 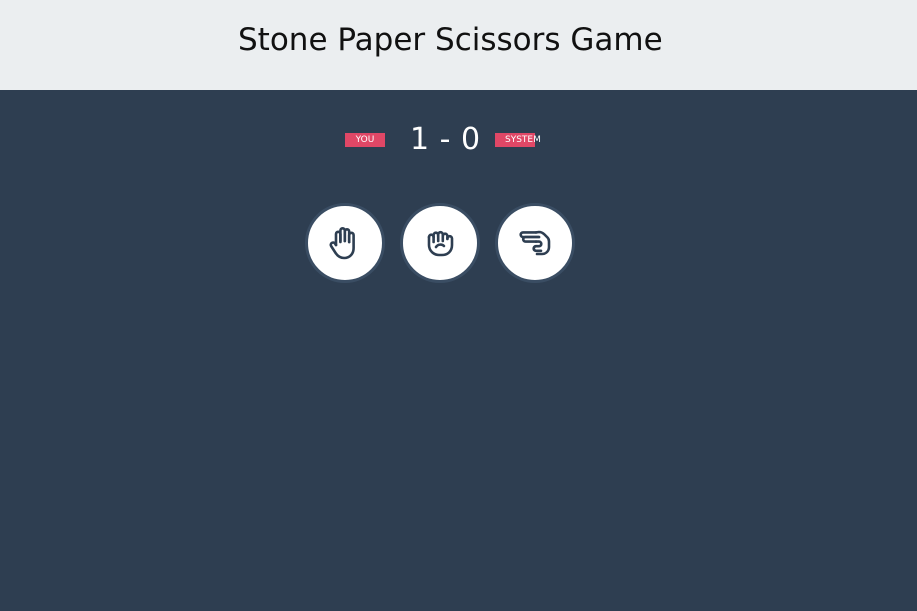 What do you see at coordinates (518, 140) in the screenshot?
I see `system-label-badge: SYSTEM` at bounding box center [518, 140].